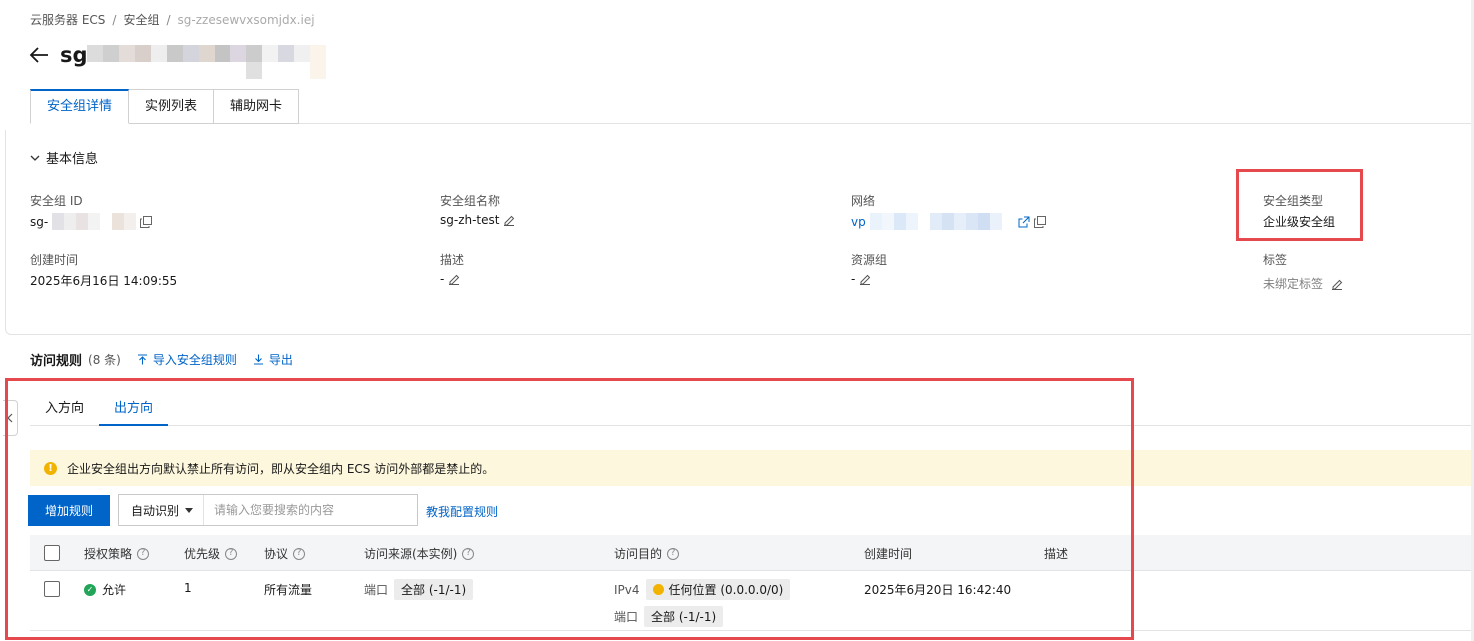  I want to click on network-label: 网络, so click(863, 201).